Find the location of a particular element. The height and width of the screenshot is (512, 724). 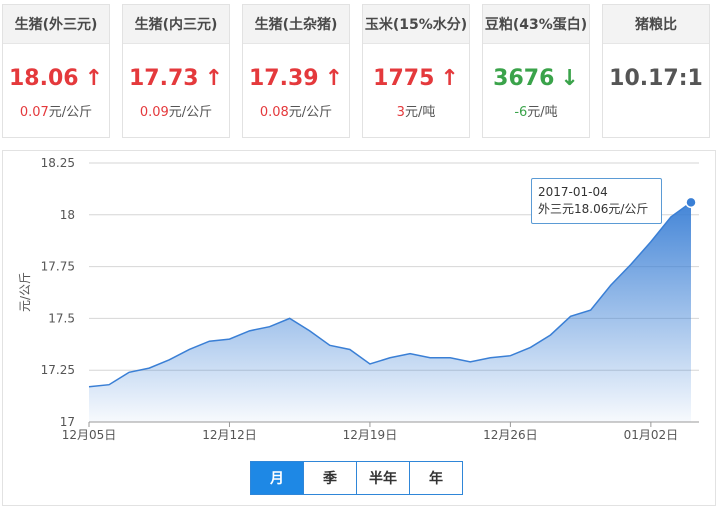

range-quarter-button: 季 is located at coordinates (330, 478).